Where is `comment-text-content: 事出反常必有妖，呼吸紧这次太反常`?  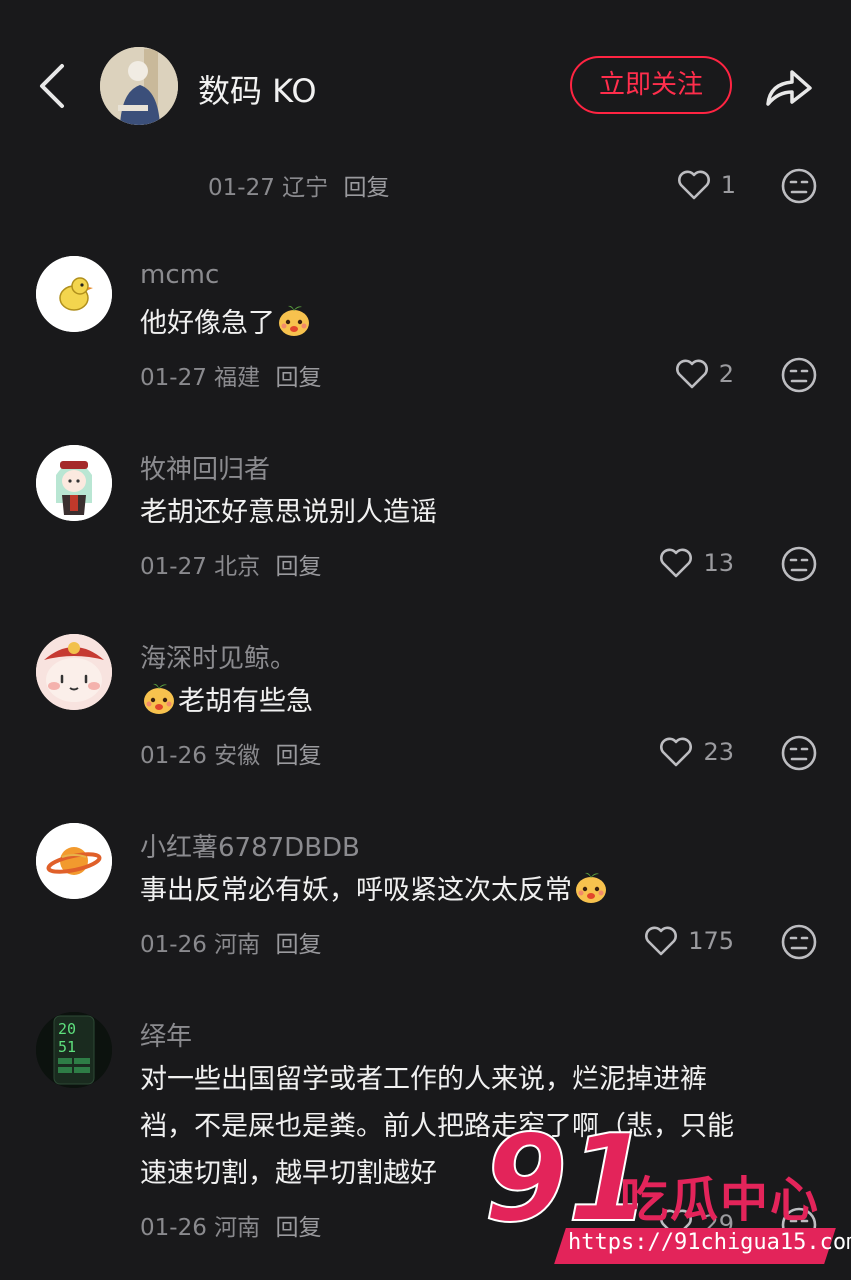 comment-text-content: 事出反常必有妖，呼吸紧这次太反常 is located at coordinates (356, 890).